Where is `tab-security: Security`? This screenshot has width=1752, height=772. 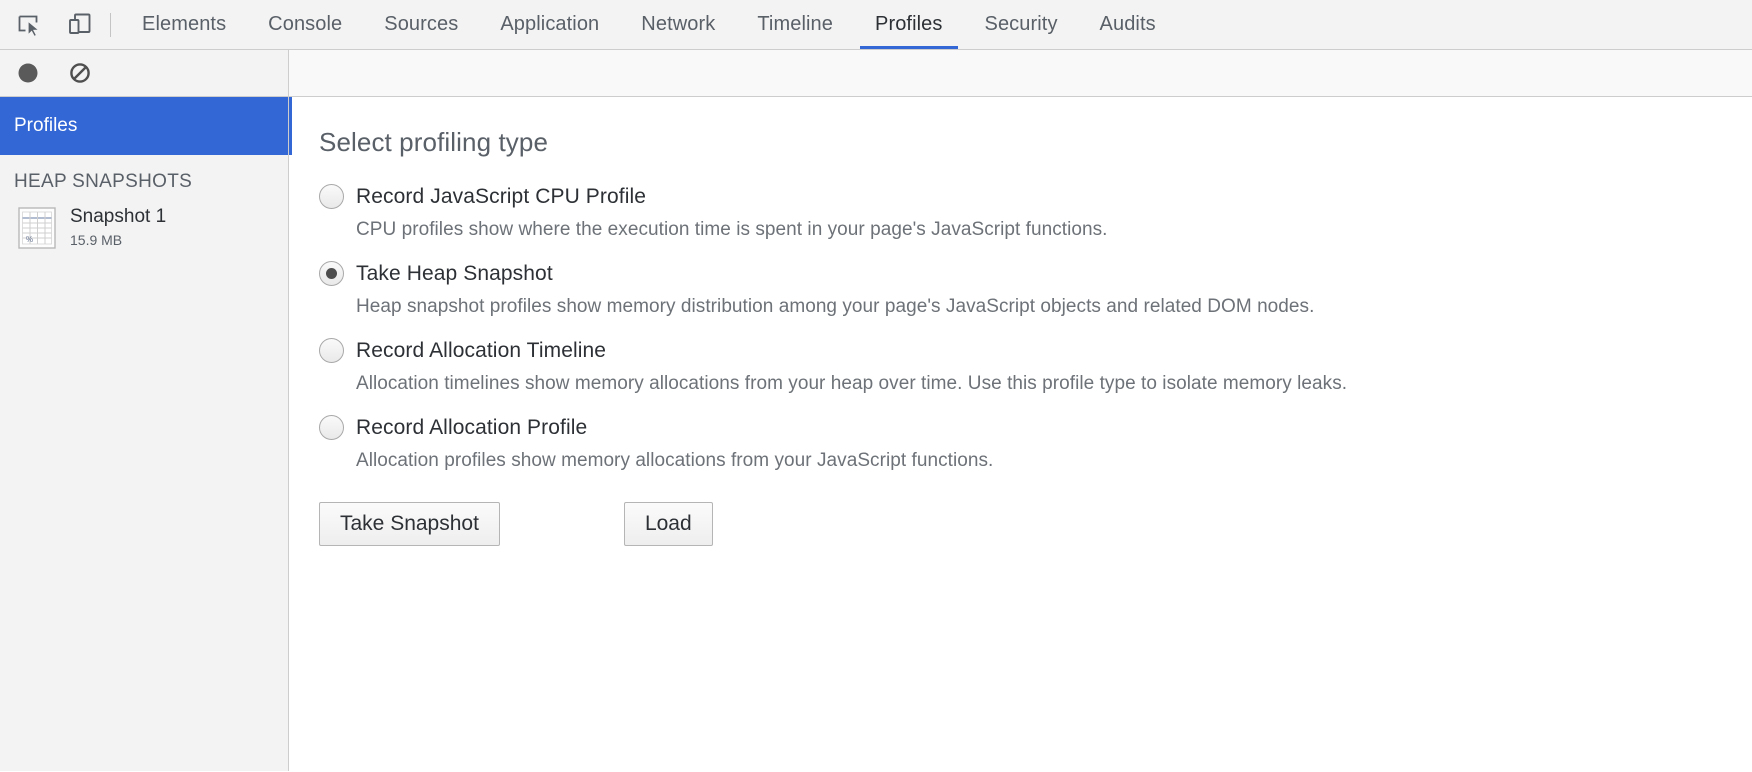 tab-security: Security is located at coordinates (1021, 24).